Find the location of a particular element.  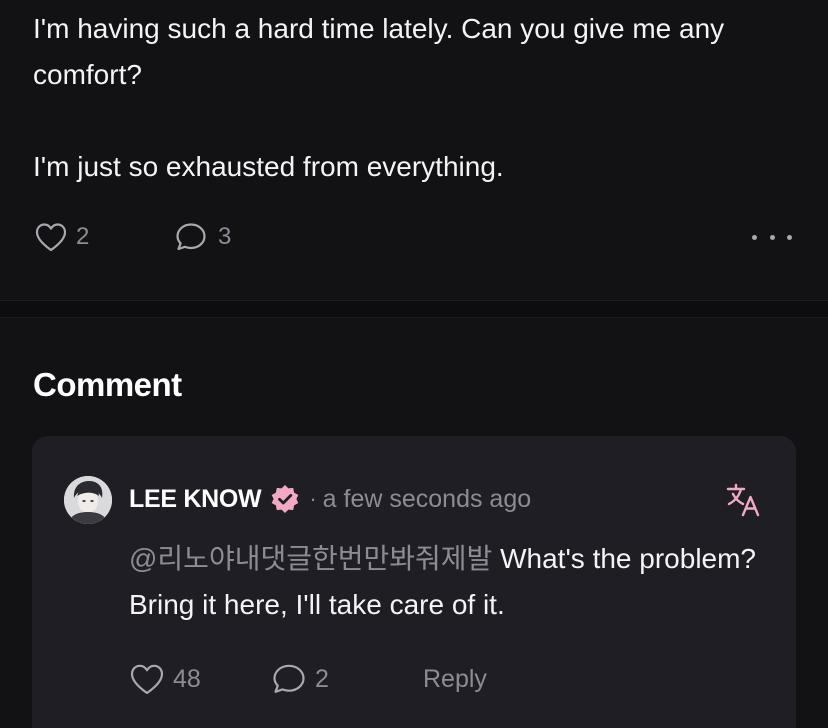

comment-author-row: LEE KNOW · a few seconds ago is located at coordinates (330, 499).